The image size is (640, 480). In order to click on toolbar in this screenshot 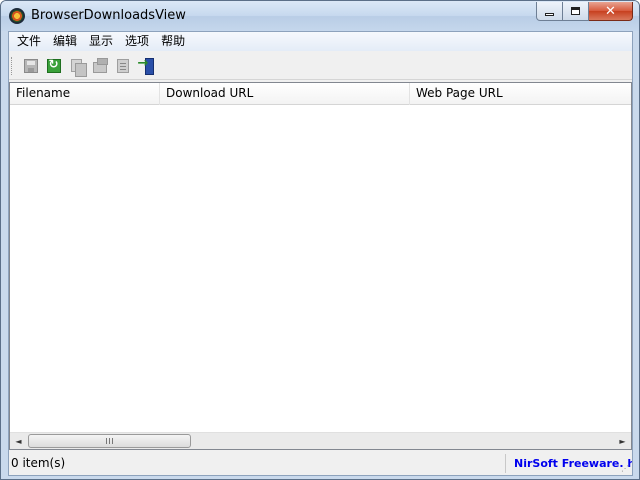, I will do `click(320, 66)`.